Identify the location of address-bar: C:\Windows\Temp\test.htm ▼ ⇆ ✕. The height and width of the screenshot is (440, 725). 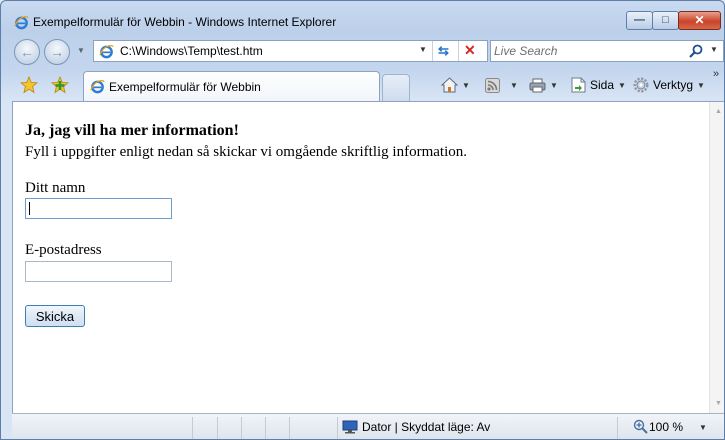
(290, 51).